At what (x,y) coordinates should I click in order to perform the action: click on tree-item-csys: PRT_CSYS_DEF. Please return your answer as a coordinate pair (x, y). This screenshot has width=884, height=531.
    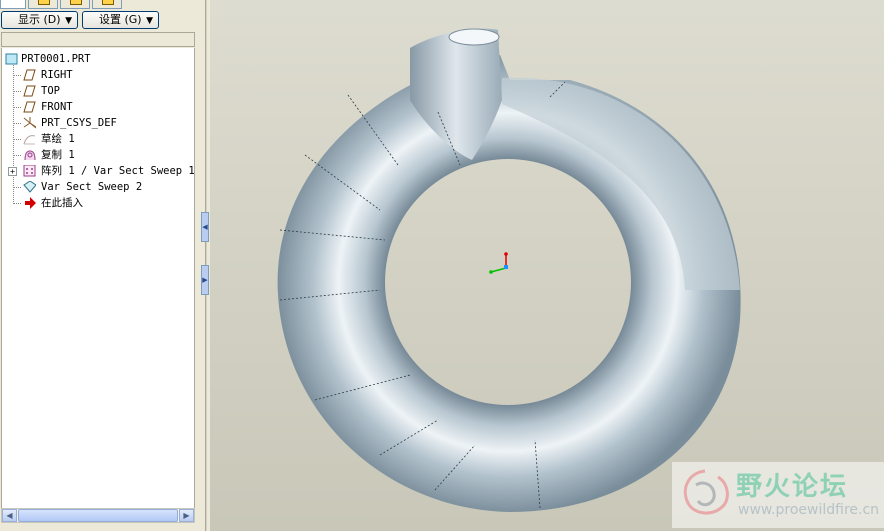
    Looking at the image, I should click on (98, 123).